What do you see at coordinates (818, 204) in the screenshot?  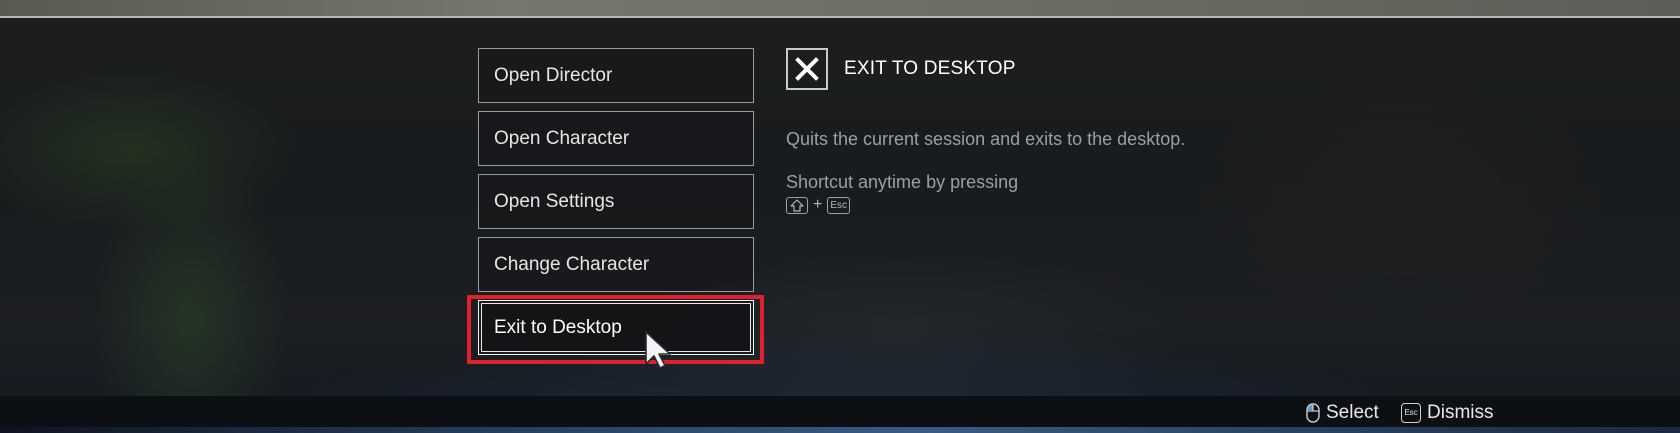 I see `shortcut-plus: +` at bounding box center [818, 204].